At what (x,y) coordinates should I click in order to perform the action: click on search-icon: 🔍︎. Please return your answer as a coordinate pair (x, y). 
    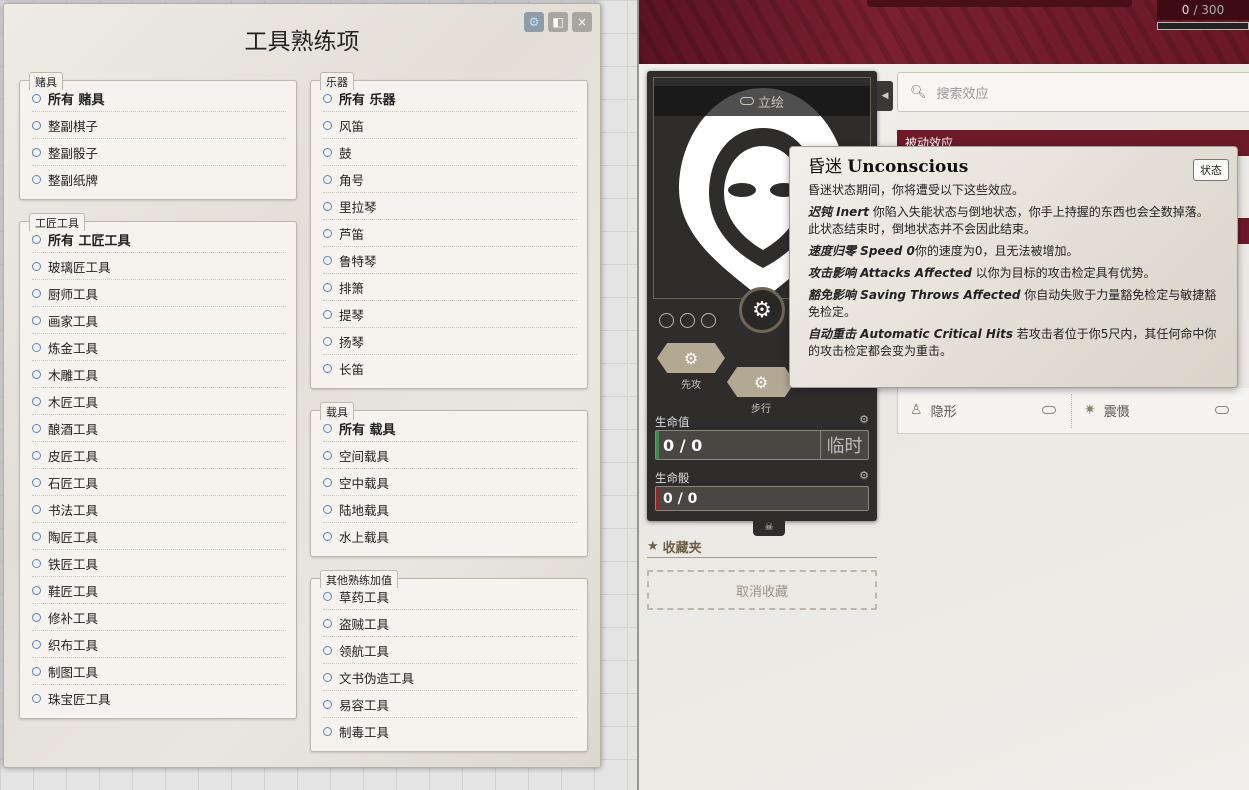
    Looking at the image, I should click on (918, 92).